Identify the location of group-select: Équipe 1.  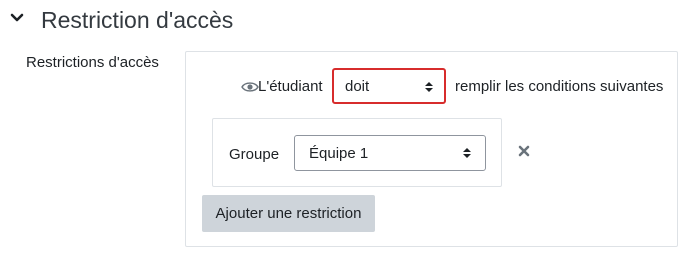
(390, 153).